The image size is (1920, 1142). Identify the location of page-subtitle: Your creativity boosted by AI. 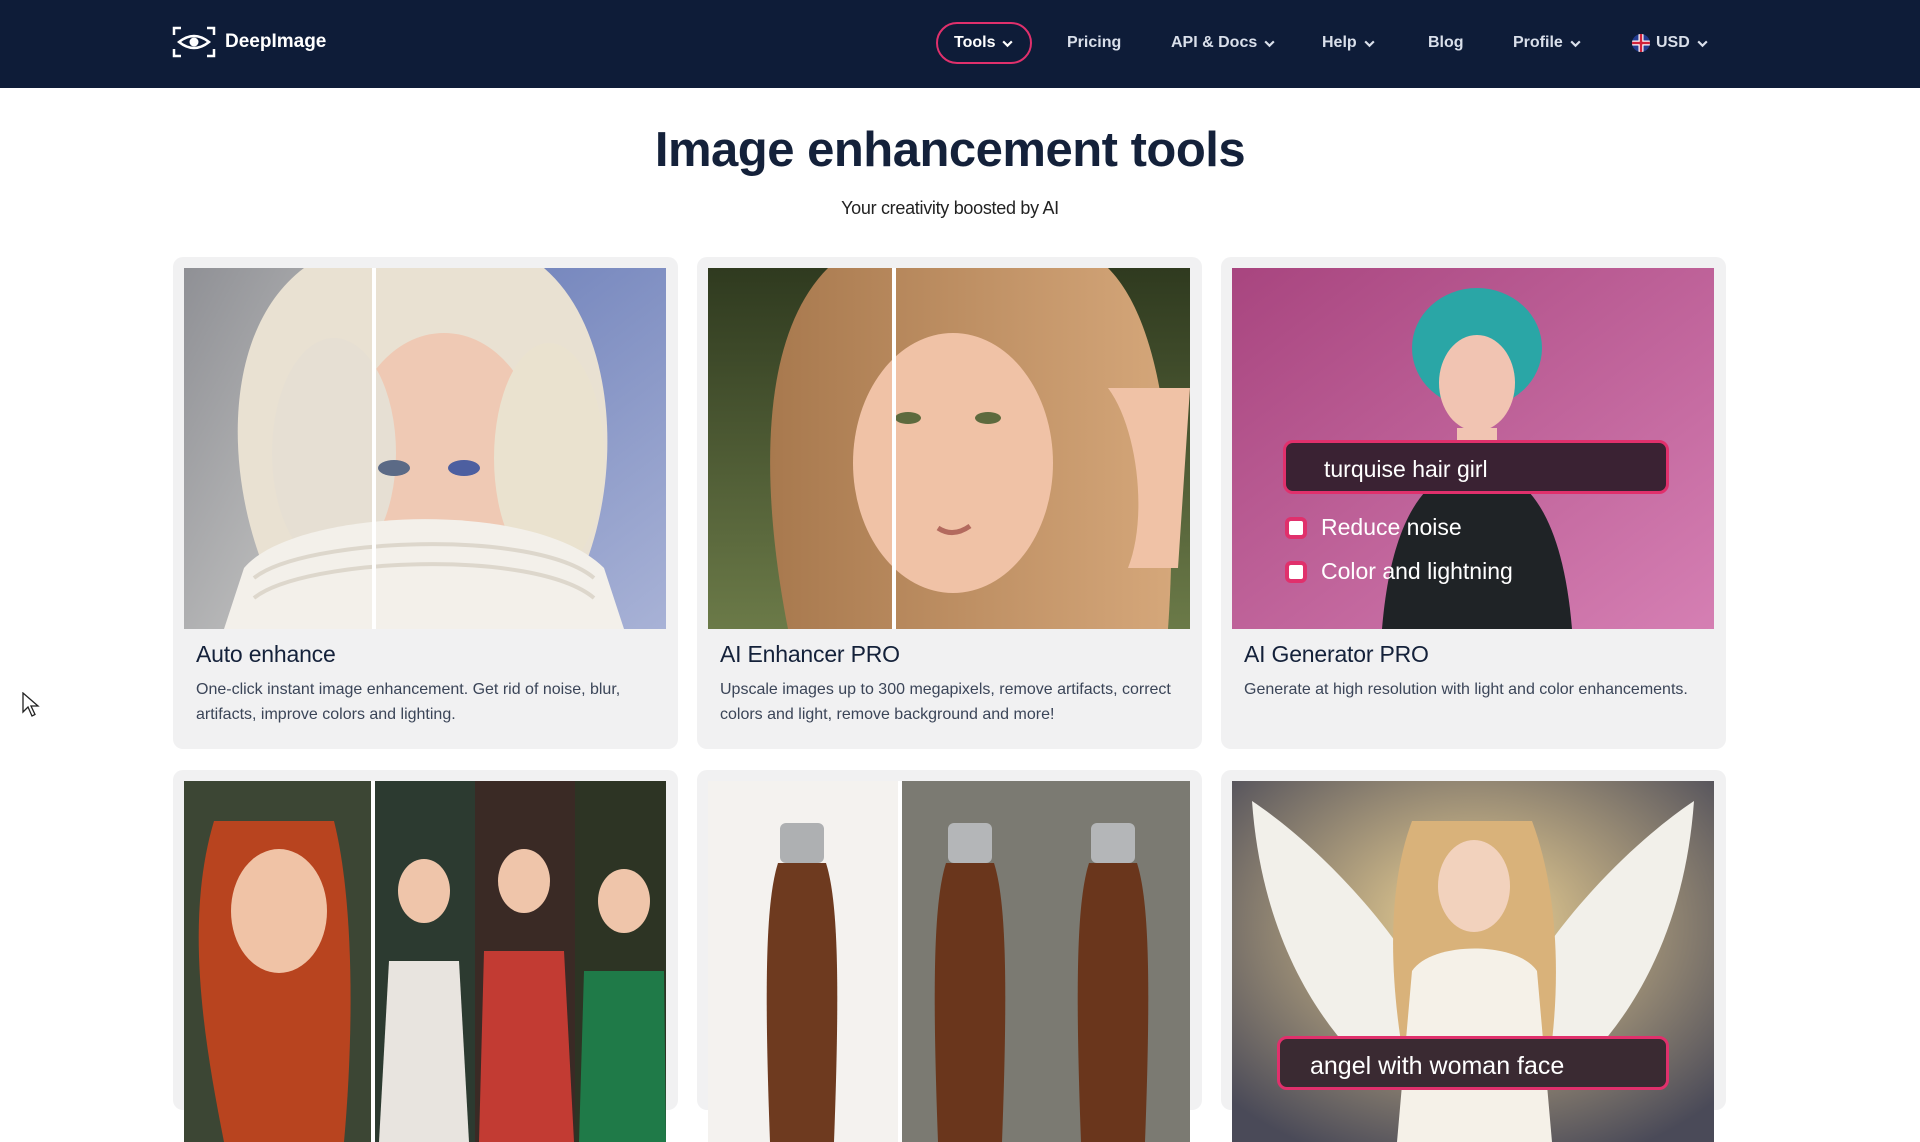
(950, 208).